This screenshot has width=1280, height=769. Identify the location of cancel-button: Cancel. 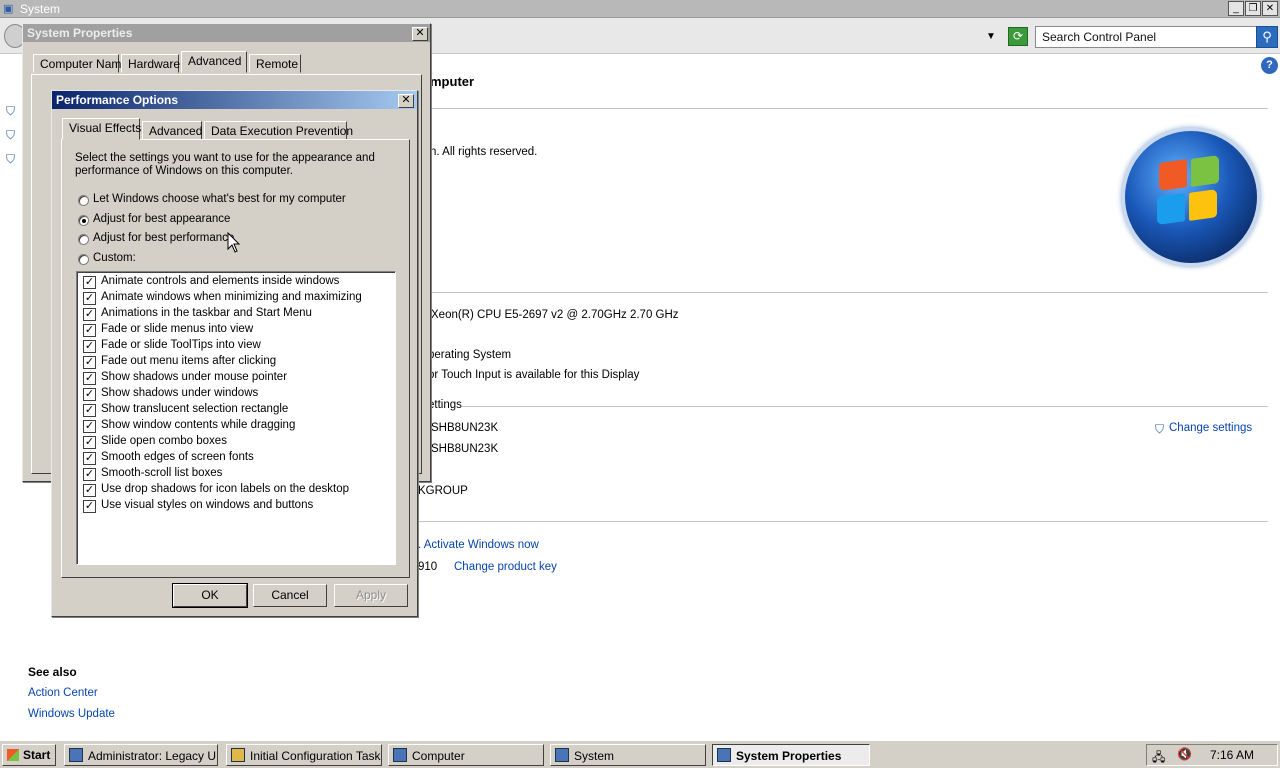
(290, 595).